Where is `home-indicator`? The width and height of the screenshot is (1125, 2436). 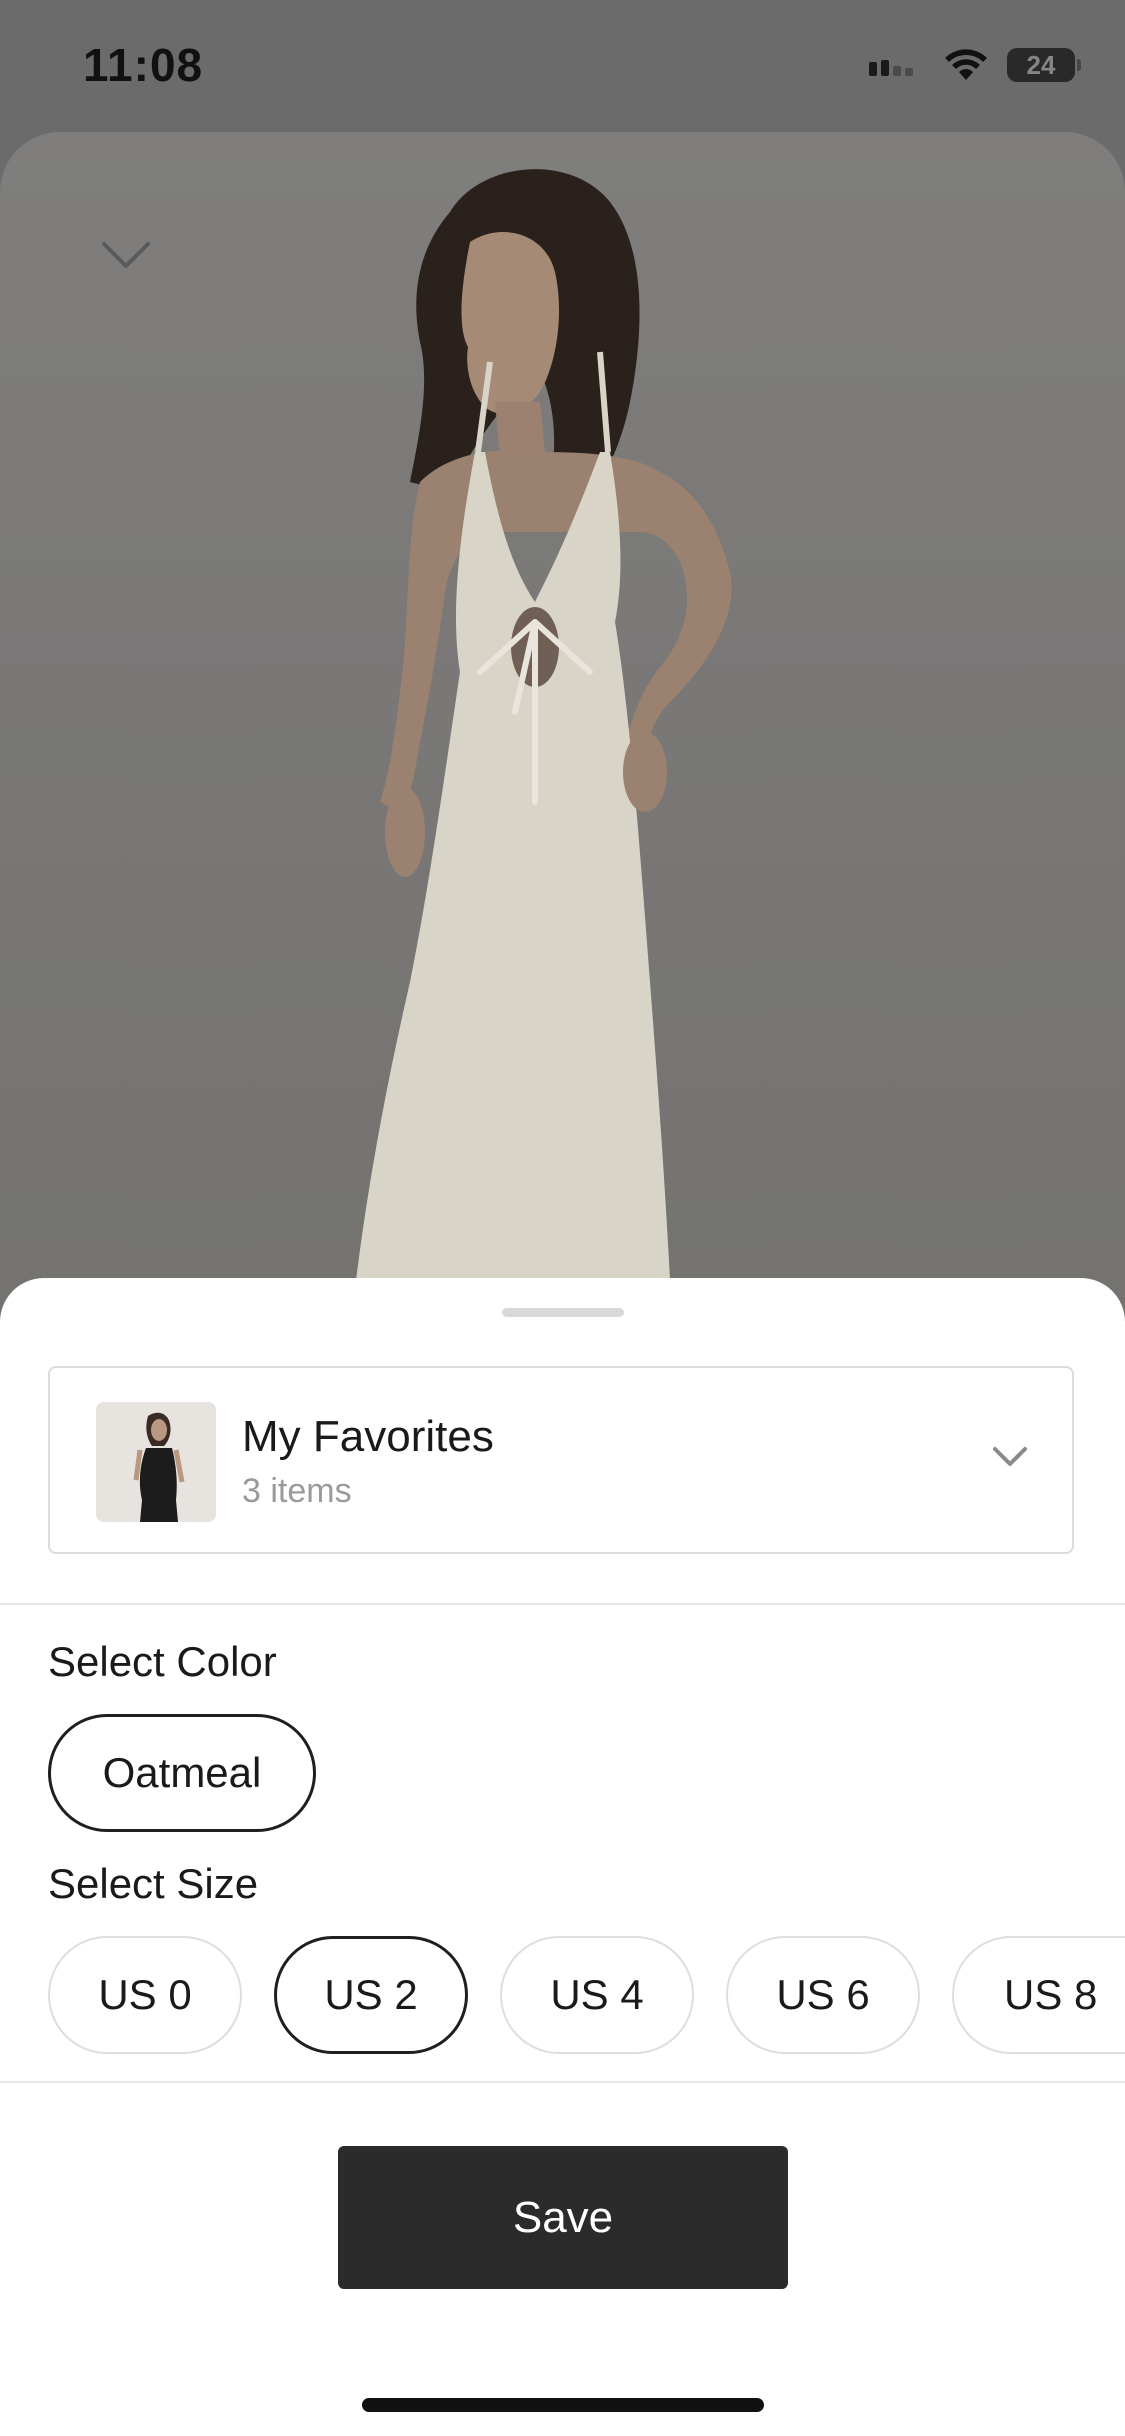 home-indicator is located at coordinates (563, 2405).